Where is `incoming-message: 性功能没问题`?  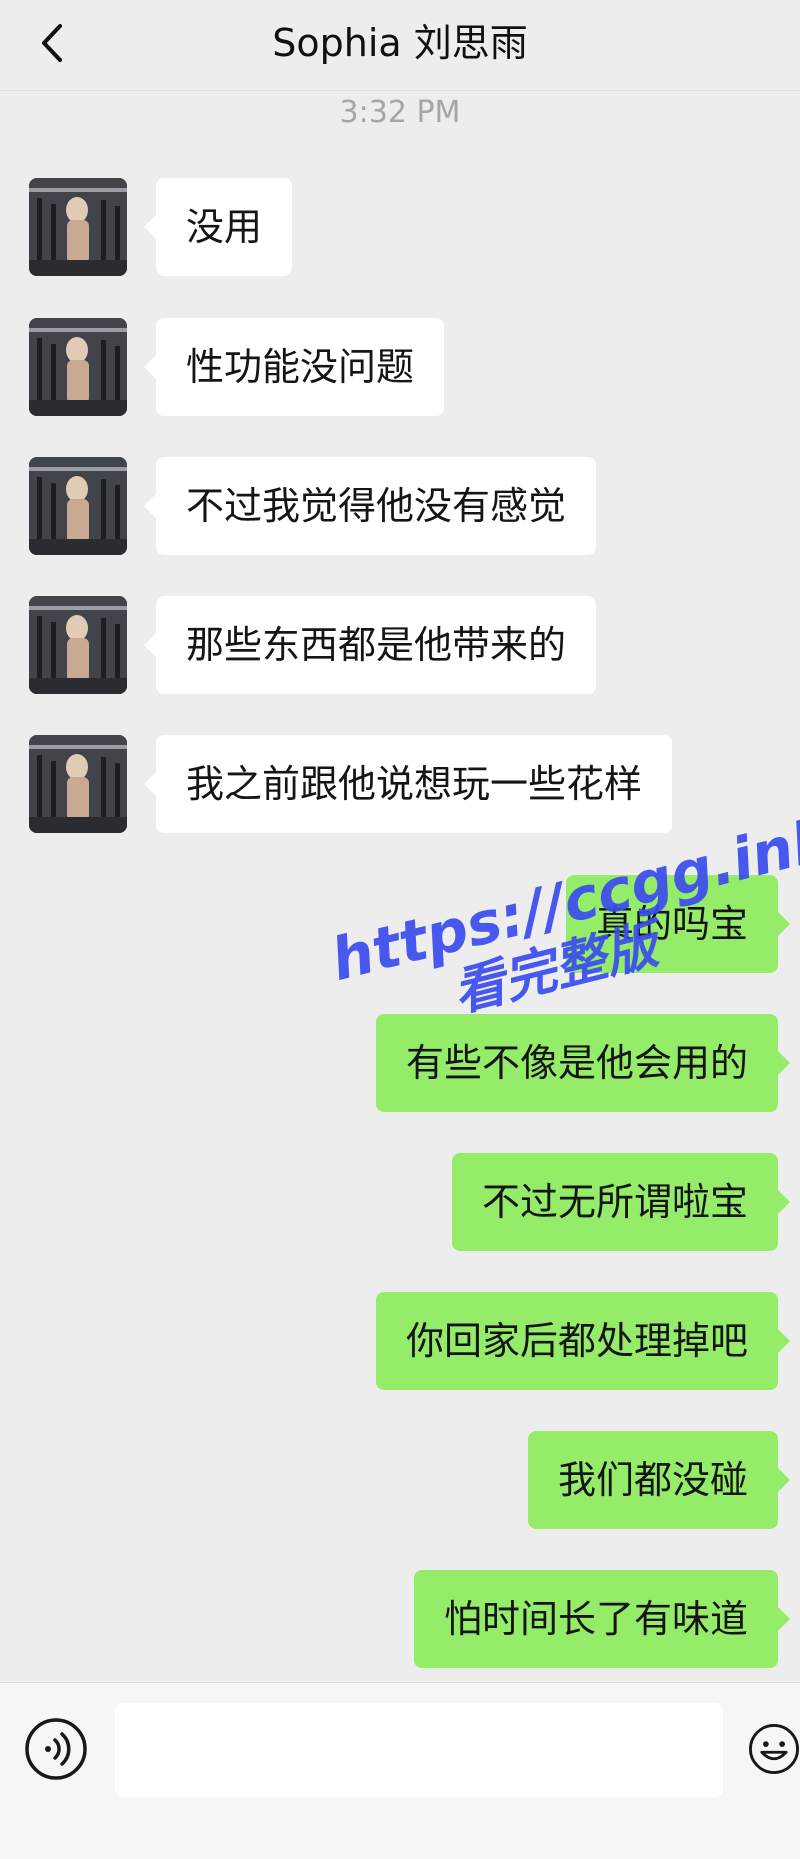
incoming-message: 性功能没问题 is located at coordinates (294, 367).